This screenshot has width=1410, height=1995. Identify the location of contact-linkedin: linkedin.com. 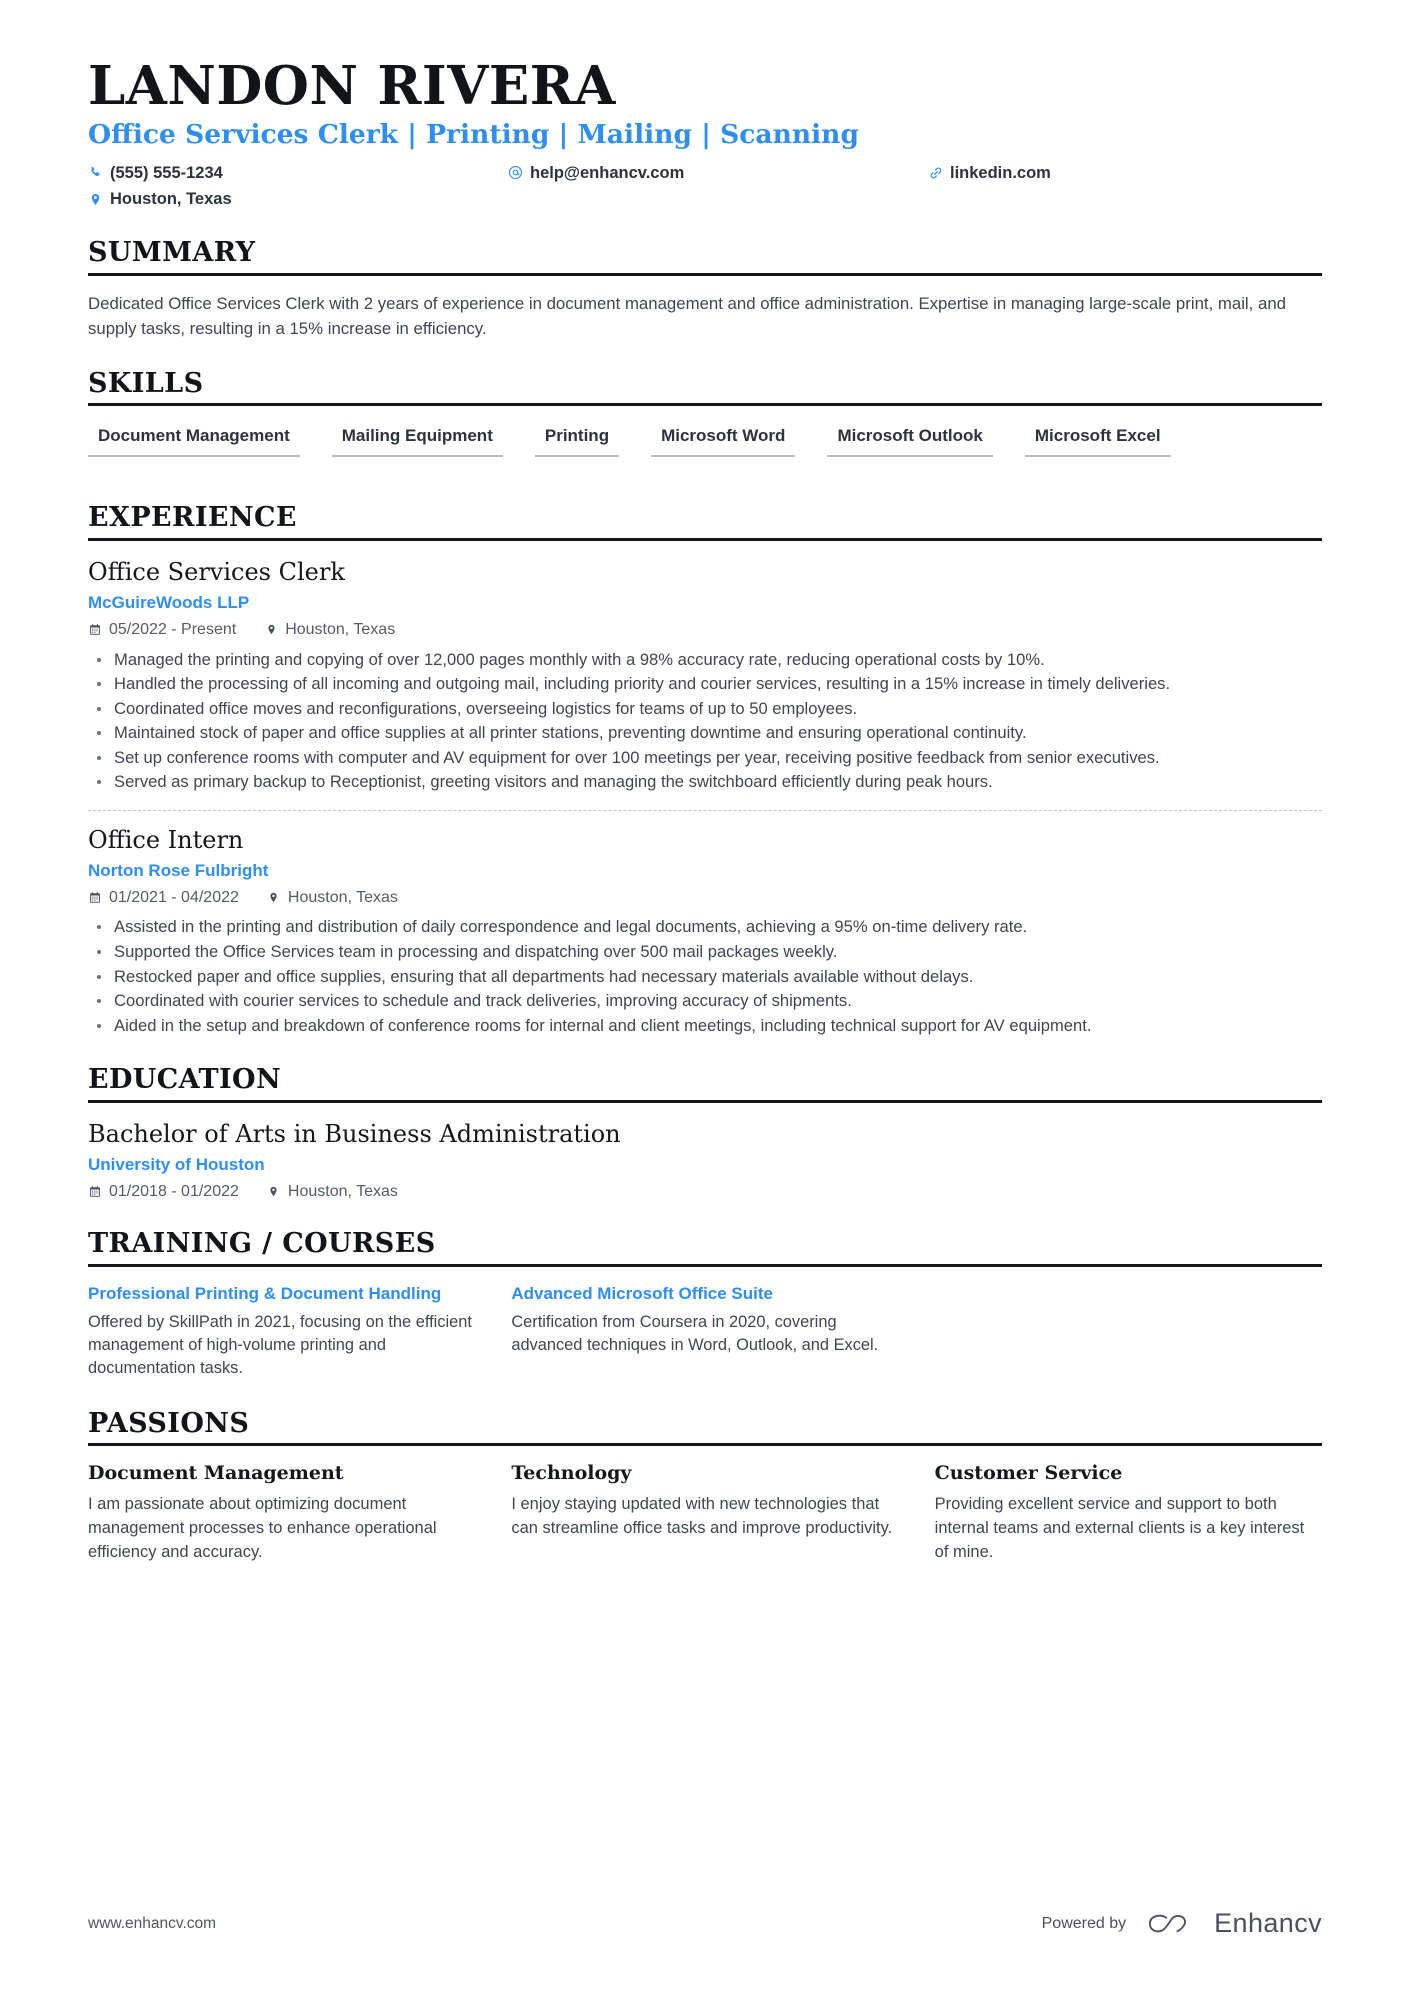
(1125, 173).